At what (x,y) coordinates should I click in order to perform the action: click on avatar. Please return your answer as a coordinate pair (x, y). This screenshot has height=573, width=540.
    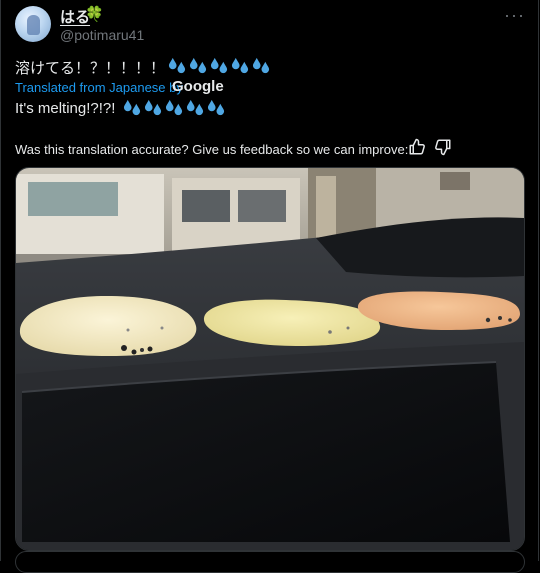
    Looking at the image, I should click on (33, 24).